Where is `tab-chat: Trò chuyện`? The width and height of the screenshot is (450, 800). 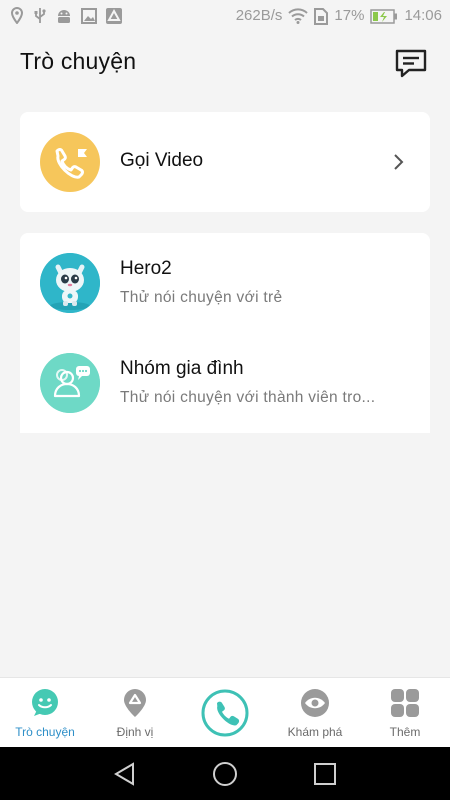
tab-chat: Trò chuyện is located at coordinates (45, 713).